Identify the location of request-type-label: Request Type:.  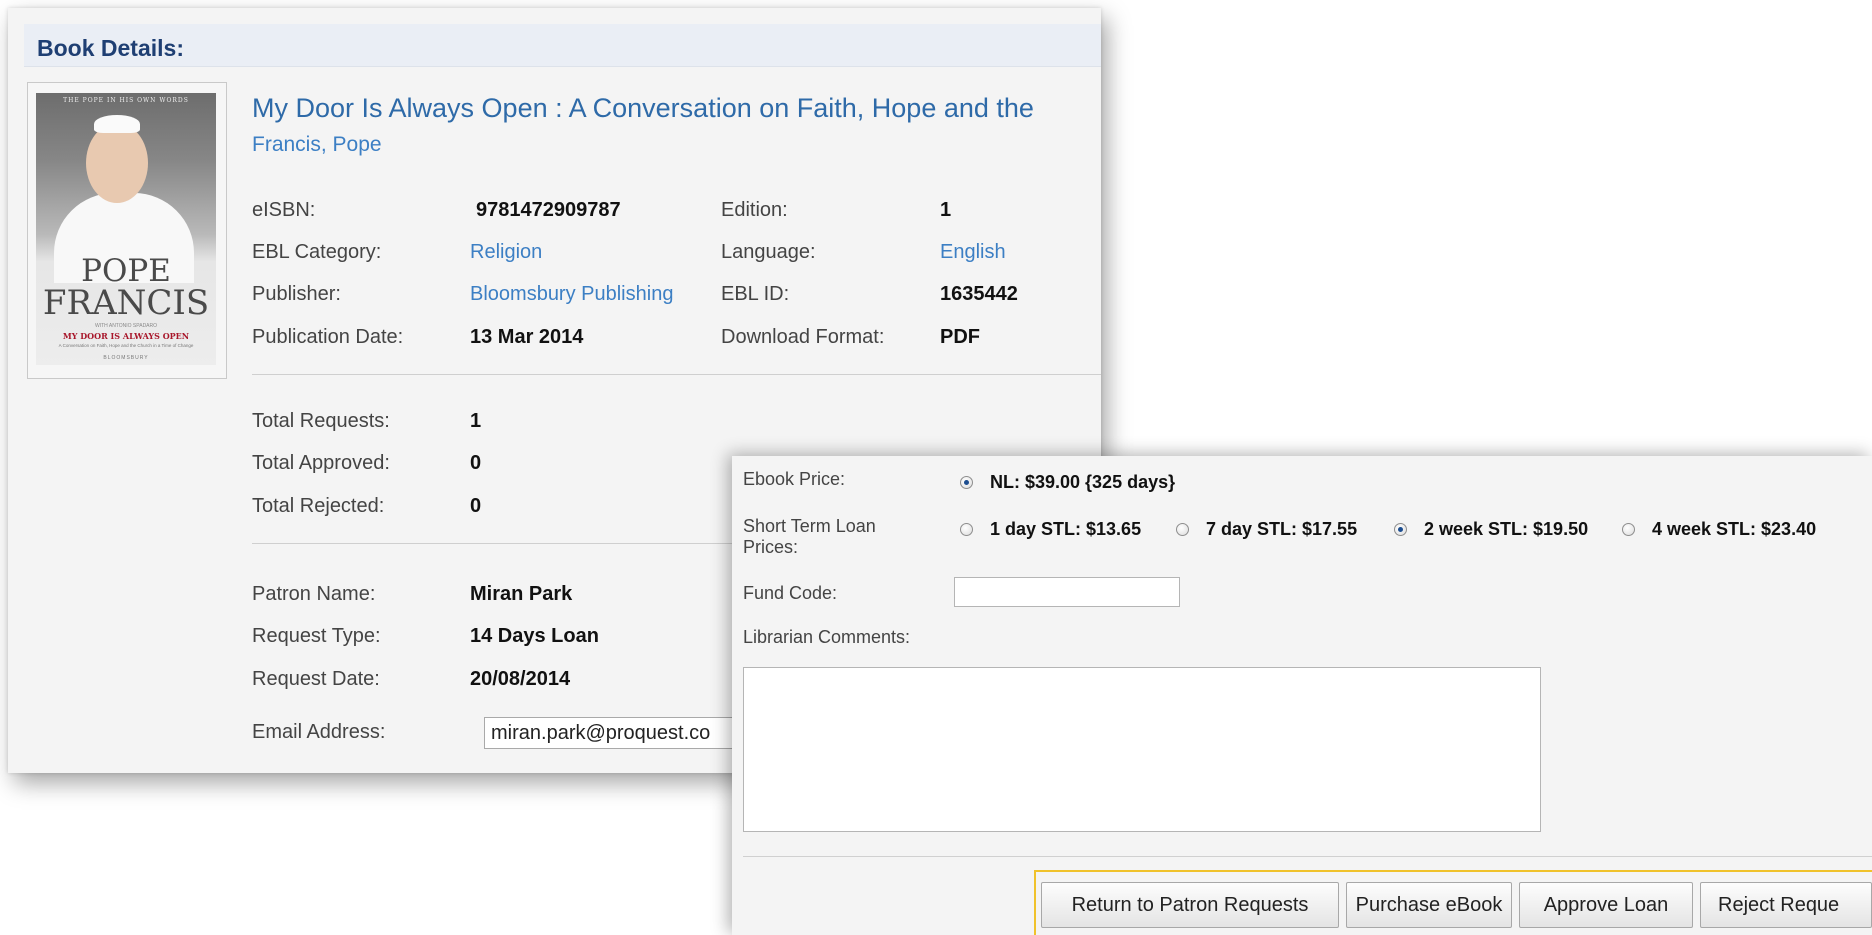
(316, 636).